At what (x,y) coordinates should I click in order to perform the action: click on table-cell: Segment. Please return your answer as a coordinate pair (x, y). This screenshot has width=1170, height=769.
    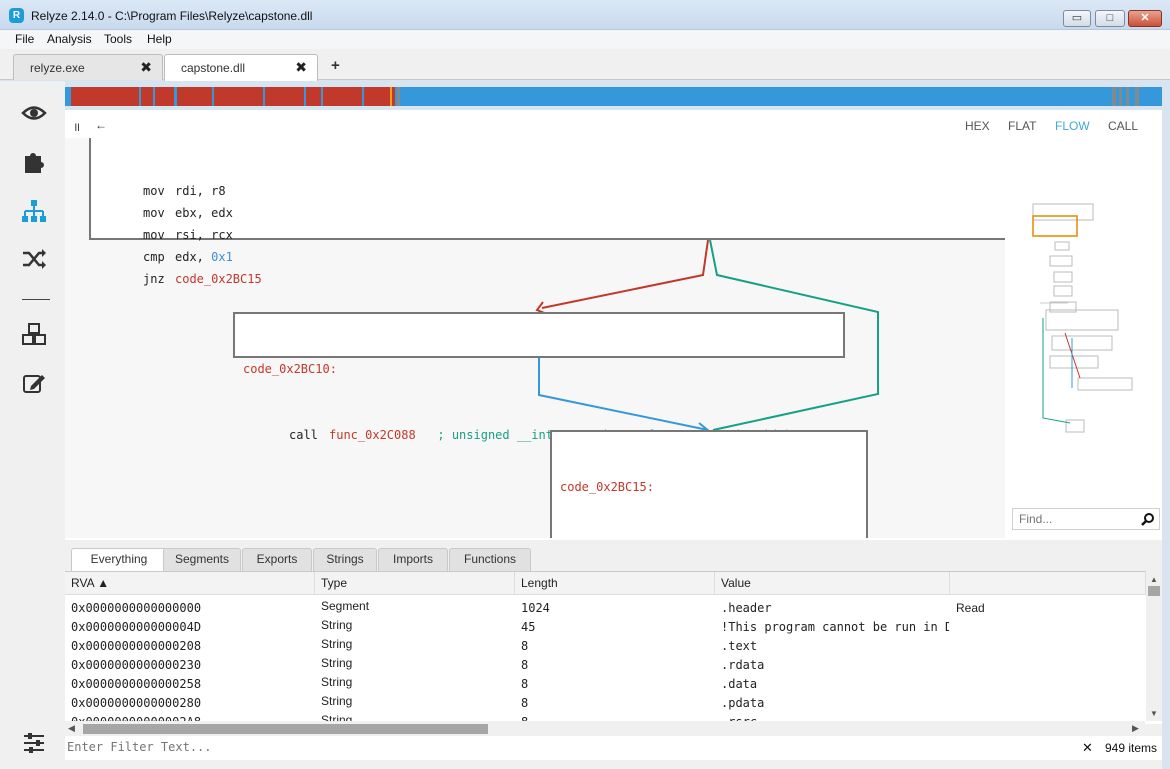
    Looking at the image, I should click on (345, 606).